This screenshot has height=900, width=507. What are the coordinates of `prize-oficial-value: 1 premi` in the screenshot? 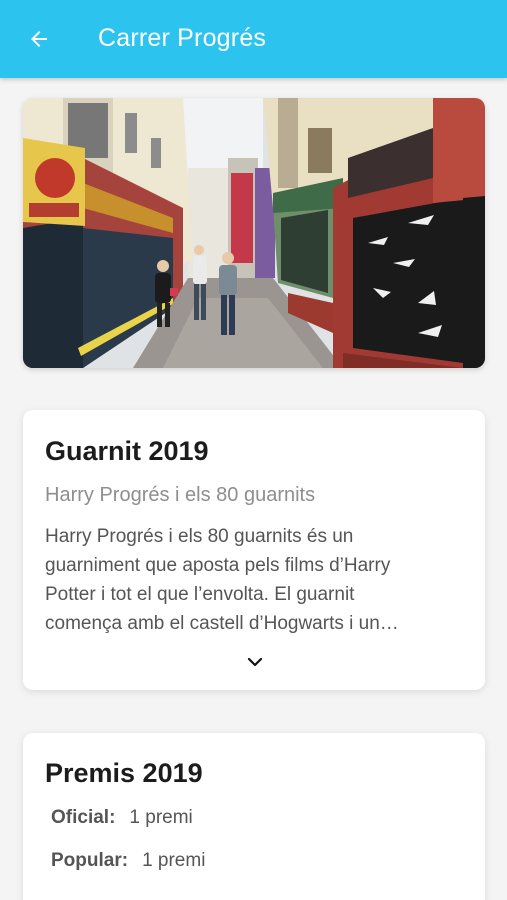 It's located at (161, 817).